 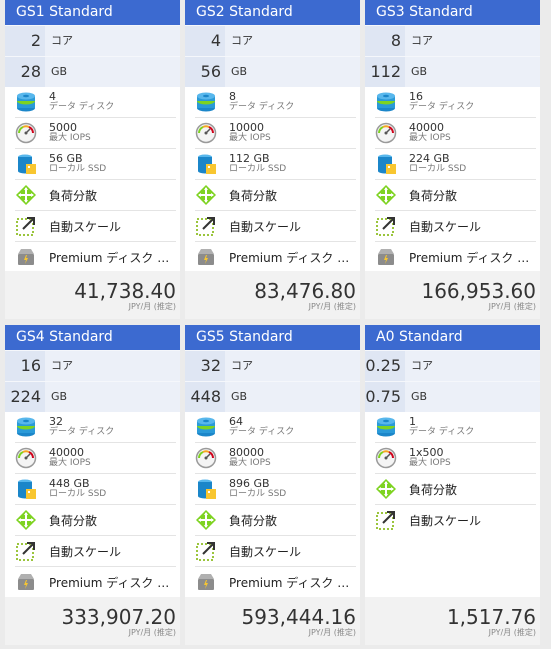 What do you see at coordinates (92, 337) in the screenshot?
I see `card-header: GS4 Standard` at bounding box center [92, 337].